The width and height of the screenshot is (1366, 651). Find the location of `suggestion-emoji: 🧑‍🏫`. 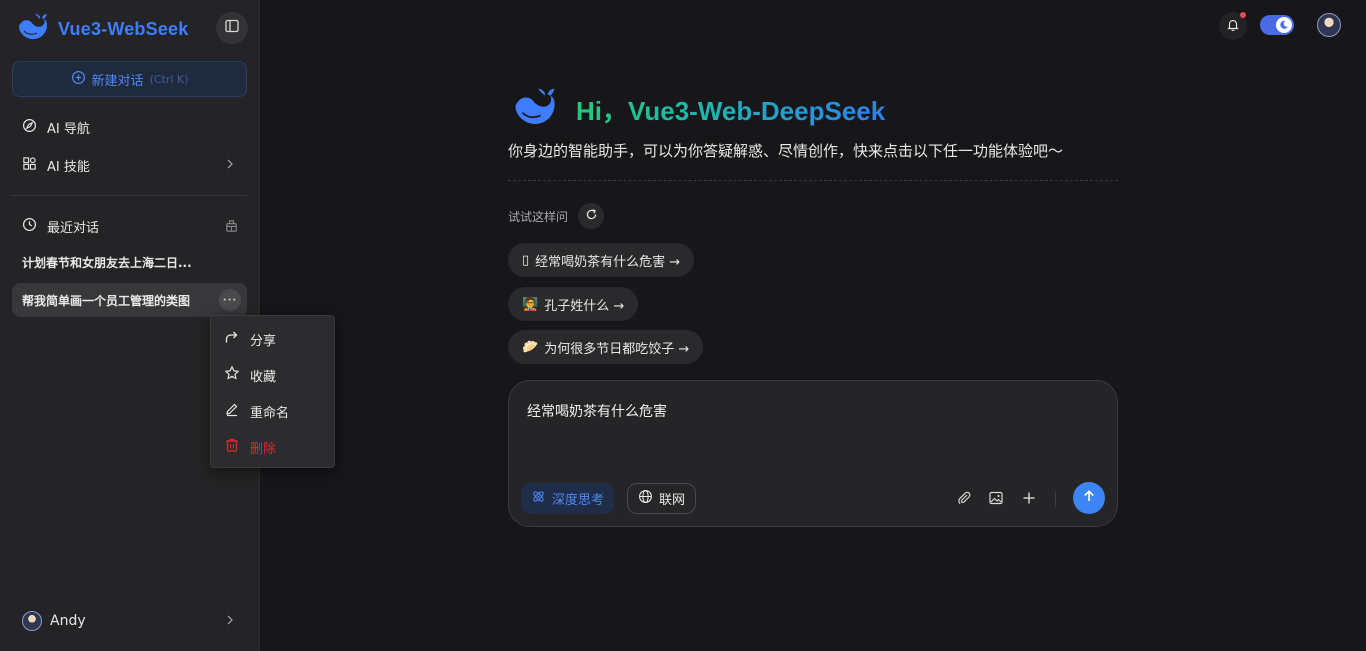

suggestion-emoji: 🧑‍🏫 is located at coordinates (530, 304).